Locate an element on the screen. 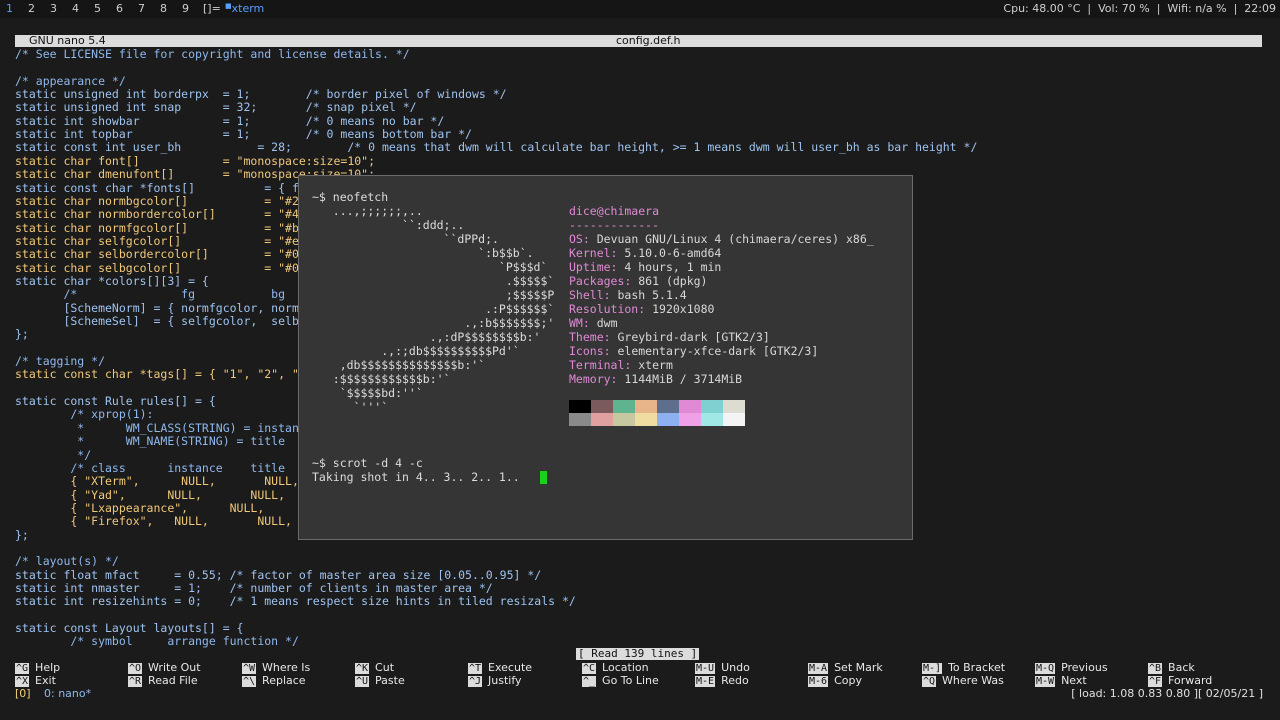 The image size is (1280, 720). shortcut-to-bracket: M-] To Bracket is located at coordinates (963, 667).